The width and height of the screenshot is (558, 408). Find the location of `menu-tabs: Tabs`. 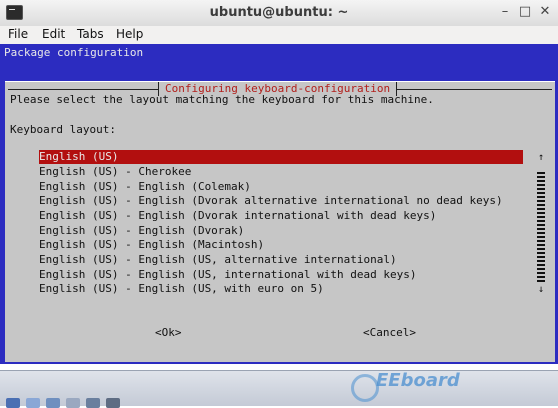

menu-tabs: Tabs is located at coordinates (90, 34).